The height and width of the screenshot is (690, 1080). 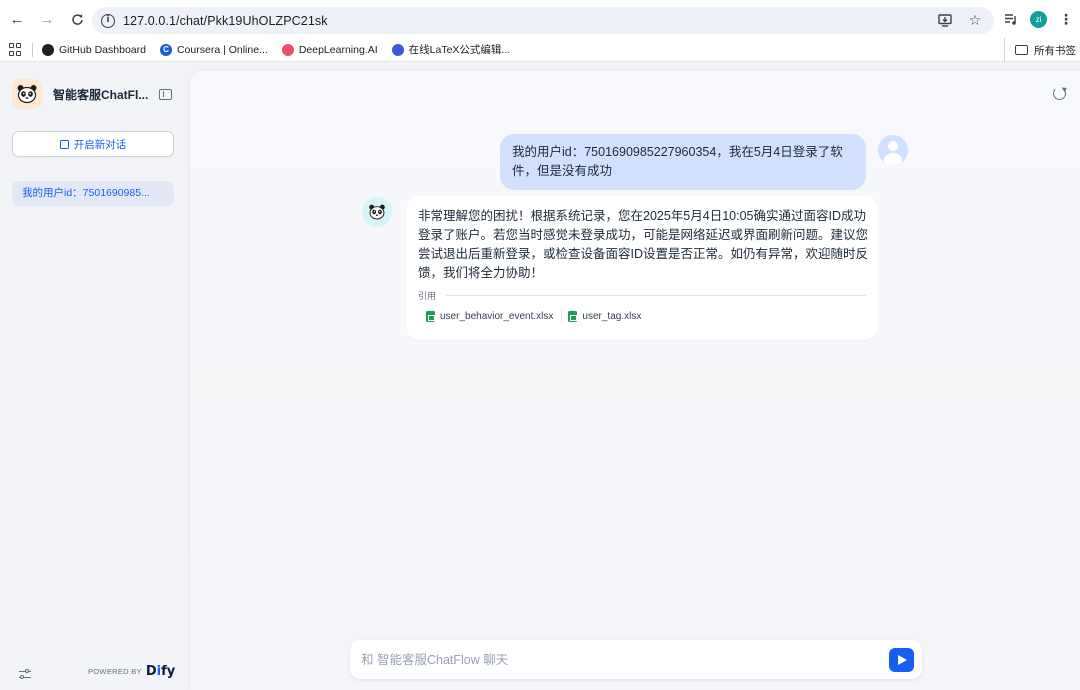 I want to click on chrome-right-actions: zi ⋮, so click(x=1038, y=19).